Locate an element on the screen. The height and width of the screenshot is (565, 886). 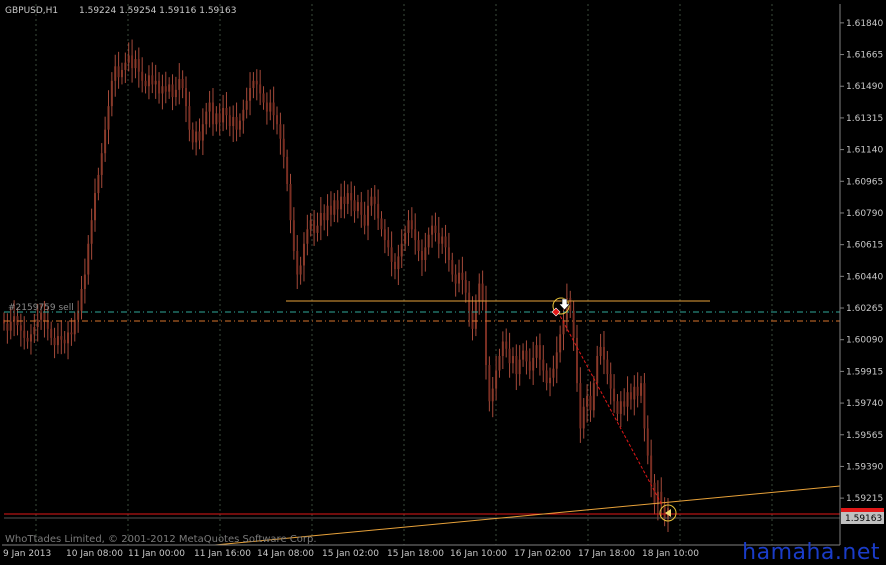
price-tick-label: 1.59565 is located at coordinates (864, 436).